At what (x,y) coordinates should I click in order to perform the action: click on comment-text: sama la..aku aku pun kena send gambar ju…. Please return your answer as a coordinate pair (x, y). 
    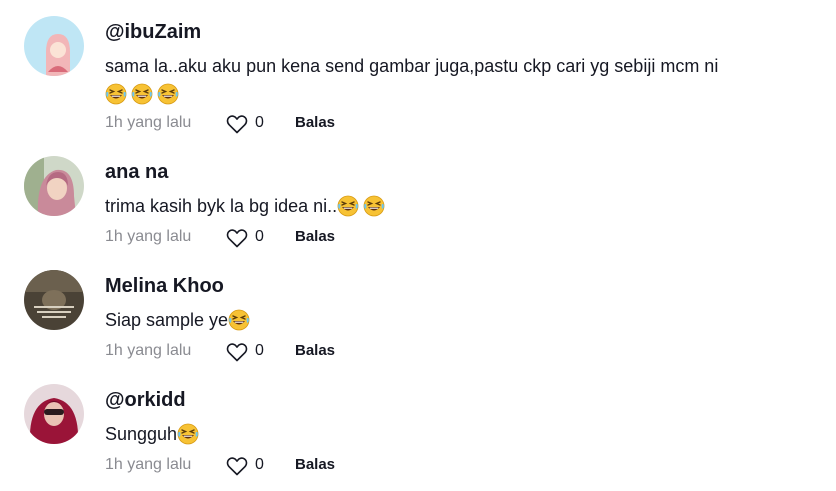
    Looking at the image, I should click on (455, 80).